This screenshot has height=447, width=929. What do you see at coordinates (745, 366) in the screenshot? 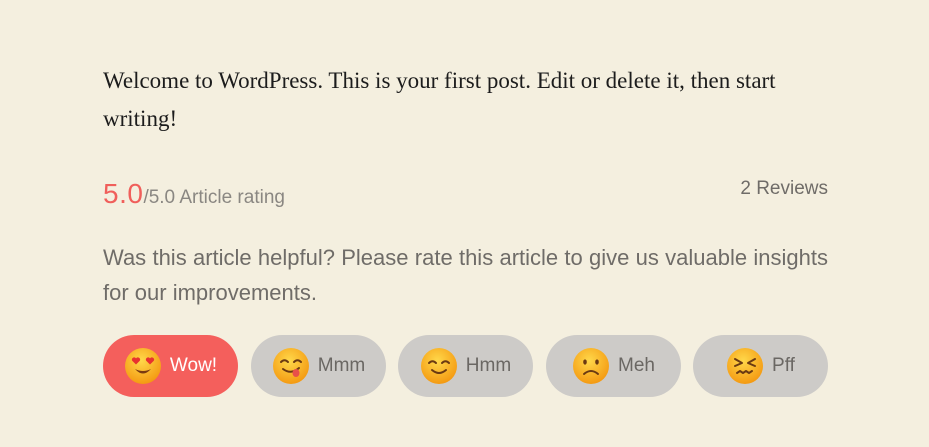
I see `angry-emoji-icon` at bounding box center [745, 366].